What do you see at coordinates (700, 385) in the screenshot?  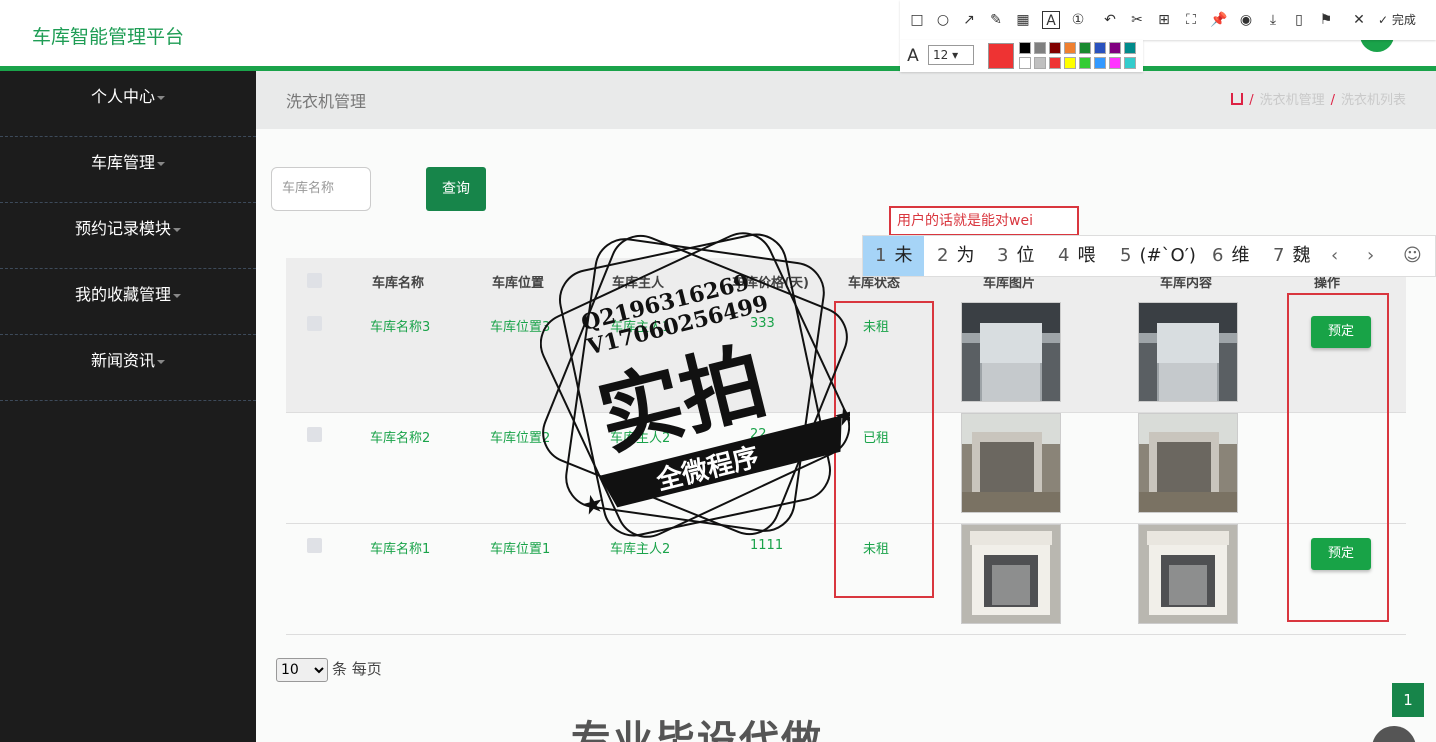 I see `watermark-stamp: Q2196316269 V17060256499 实拍 全微程序 ★ ★` at bounding box center [700, 385].